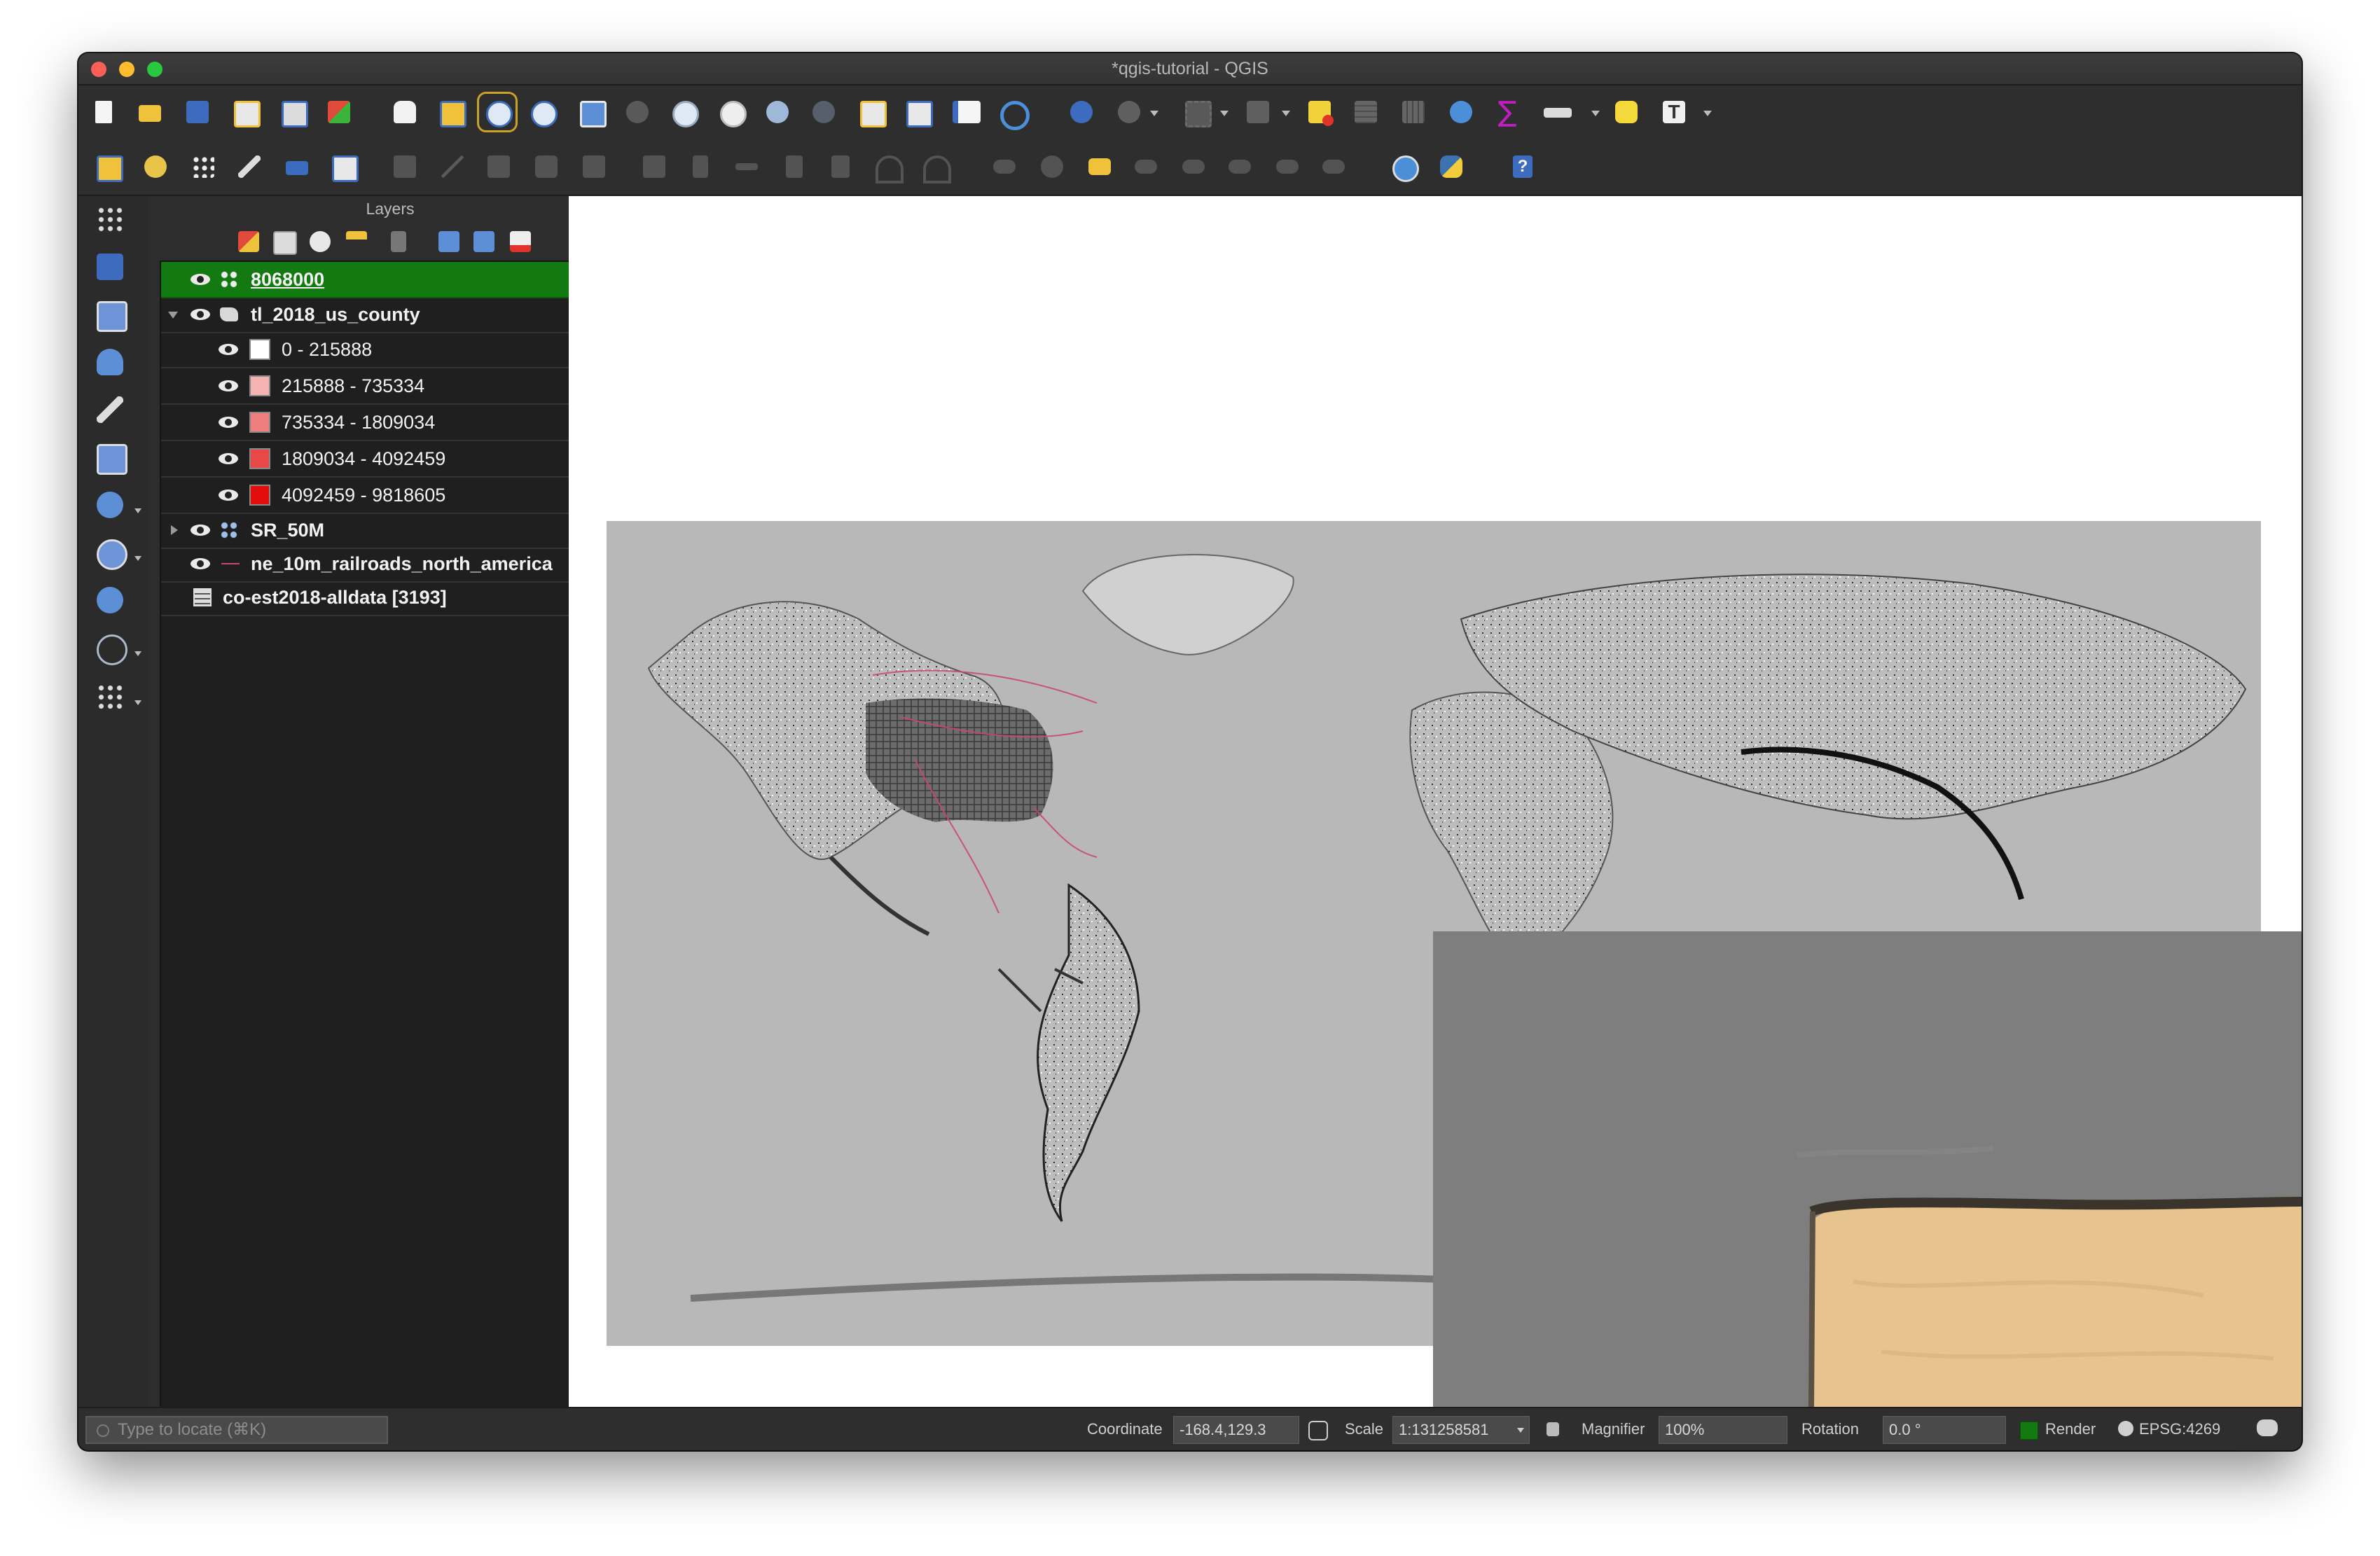 The image size is (2380, 1556). What do you see at coordinates (841, 166) in the screenshot?
I see `paste-icon` at bounding box center [841, 166].